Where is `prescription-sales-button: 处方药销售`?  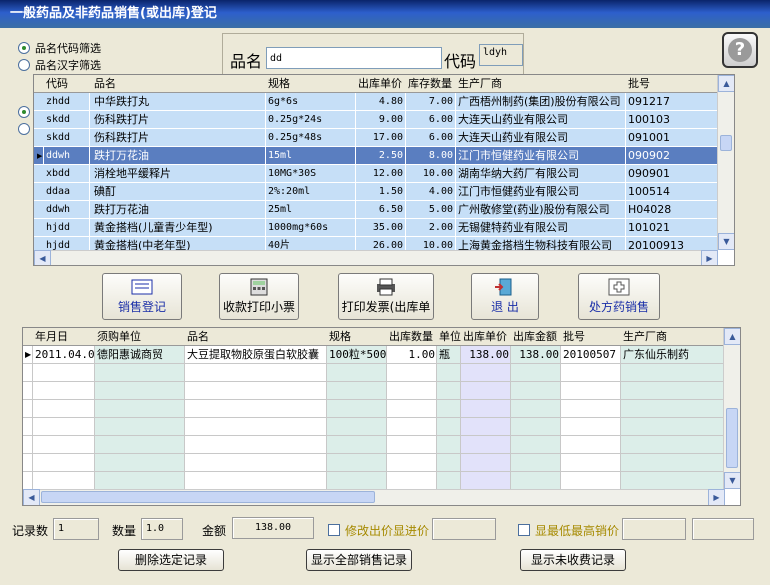 prescription-sales-button: 处方药销售 is located at coordinates (619, 296).